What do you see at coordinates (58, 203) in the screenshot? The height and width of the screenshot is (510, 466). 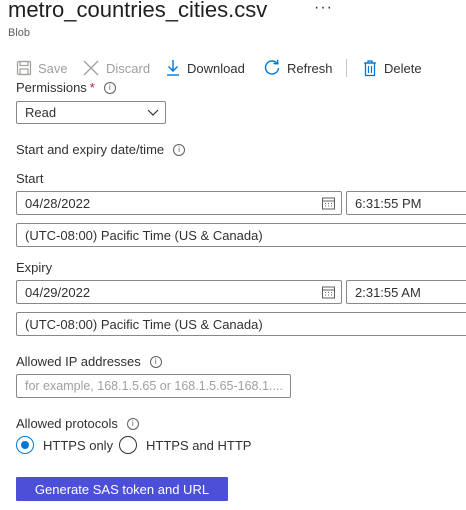 I see `start-date-value: 04/28/2022` at bounding box center [58, 203].